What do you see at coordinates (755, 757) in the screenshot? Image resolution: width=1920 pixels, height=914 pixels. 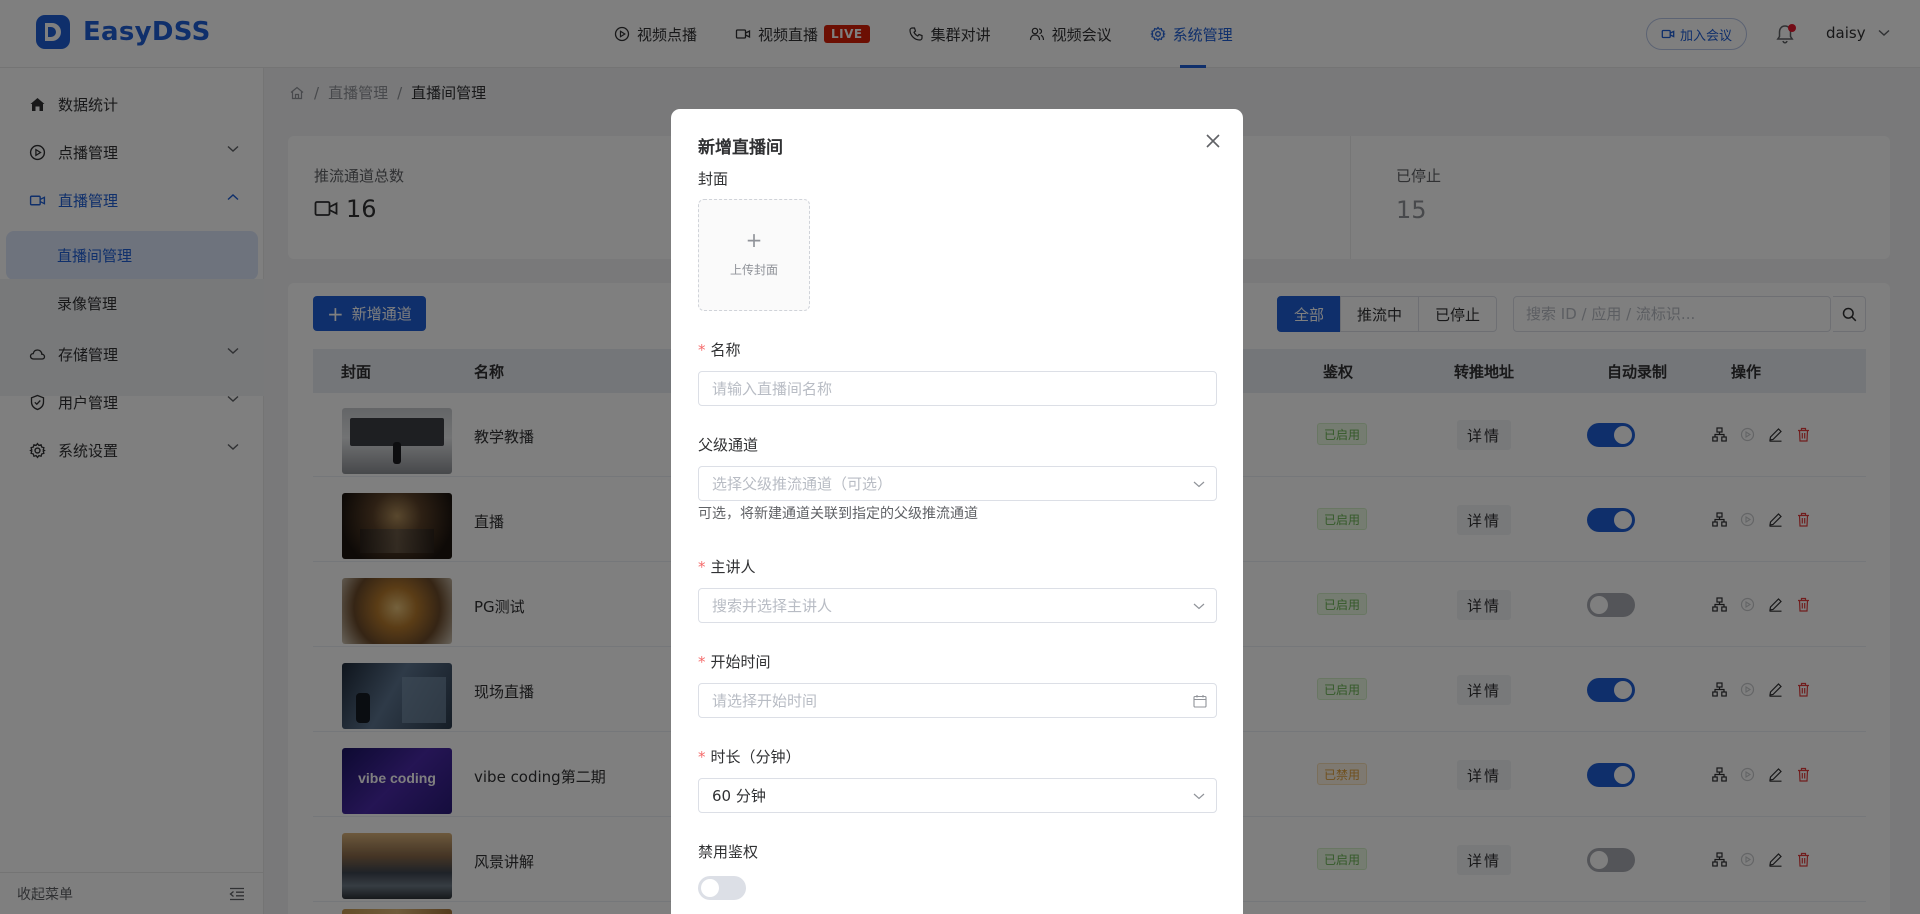 I see `duration-label-text: 时长（分钟）` at bounding box center [755, 757].